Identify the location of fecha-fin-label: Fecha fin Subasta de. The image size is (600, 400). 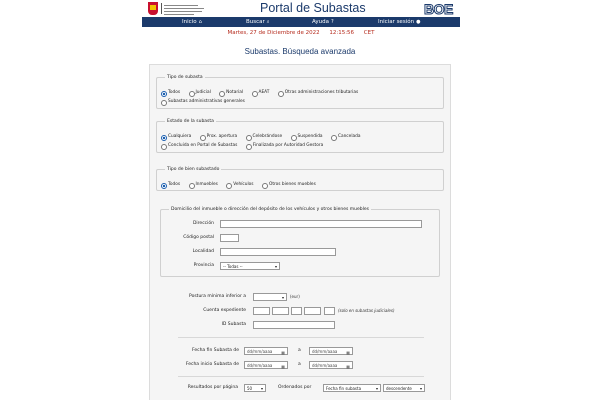
(215, 350).